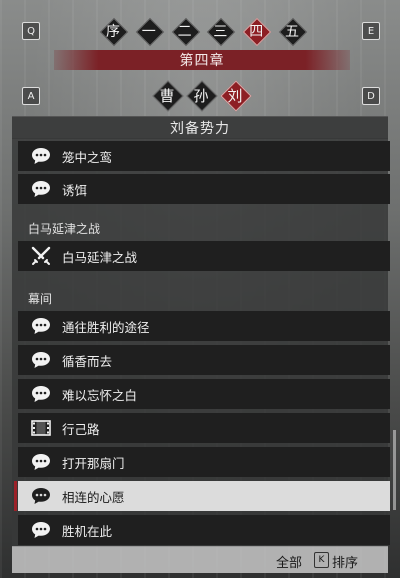  I want to click on chapter-tab-label: 五, so click(291, 32).